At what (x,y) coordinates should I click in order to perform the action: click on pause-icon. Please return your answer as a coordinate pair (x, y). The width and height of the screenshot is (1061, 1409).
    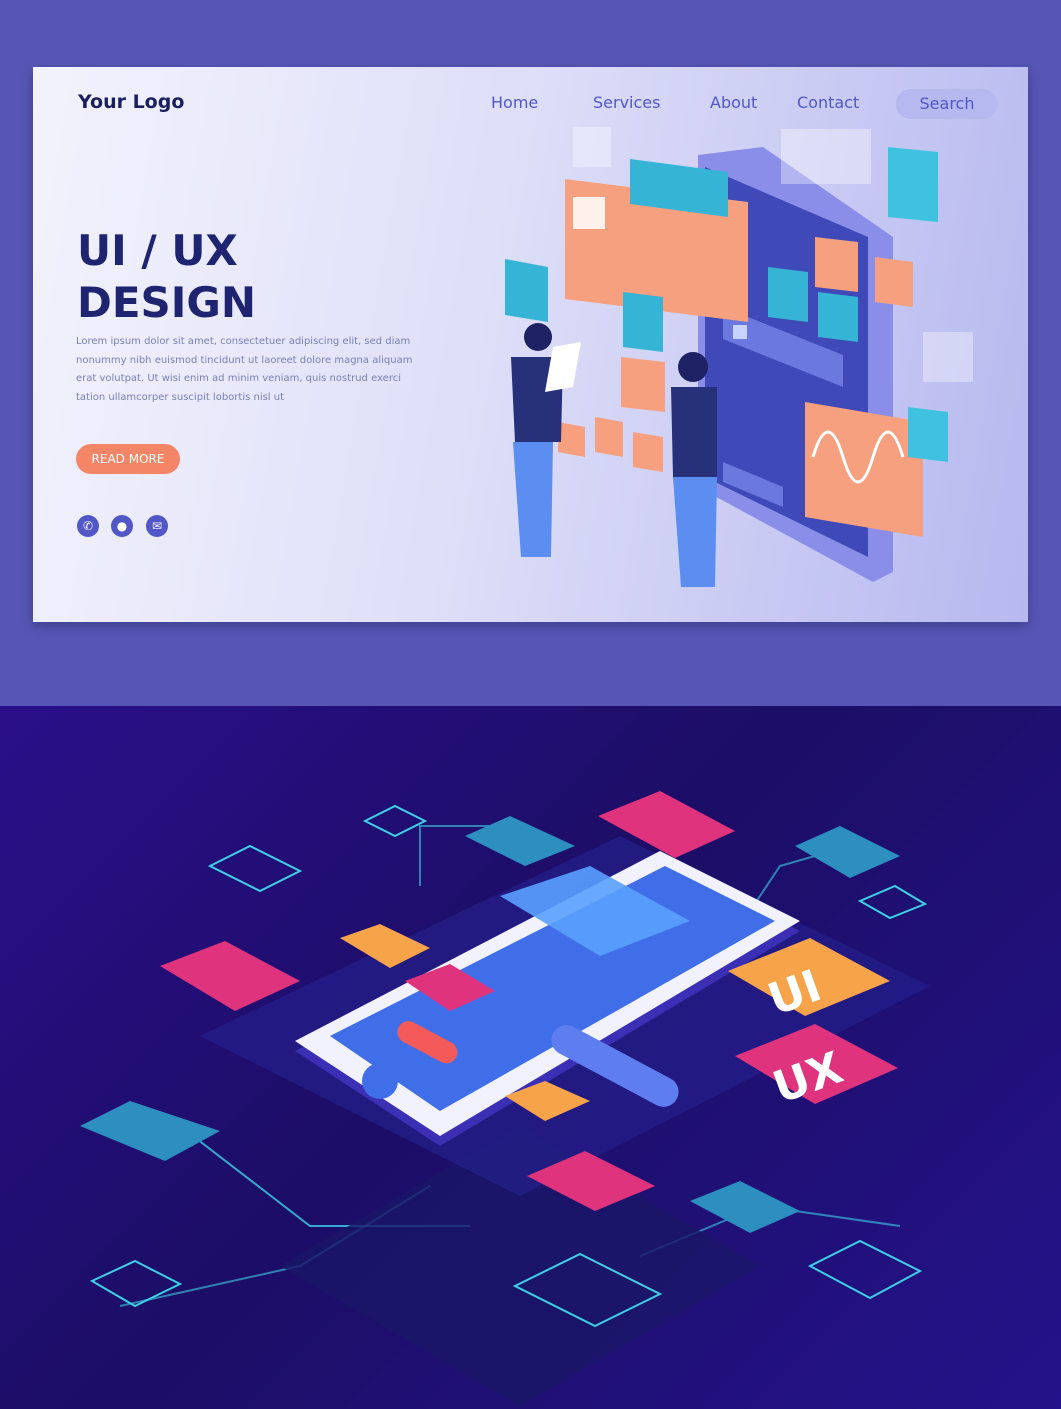
    Looking at the image, I should click on (609, 437).